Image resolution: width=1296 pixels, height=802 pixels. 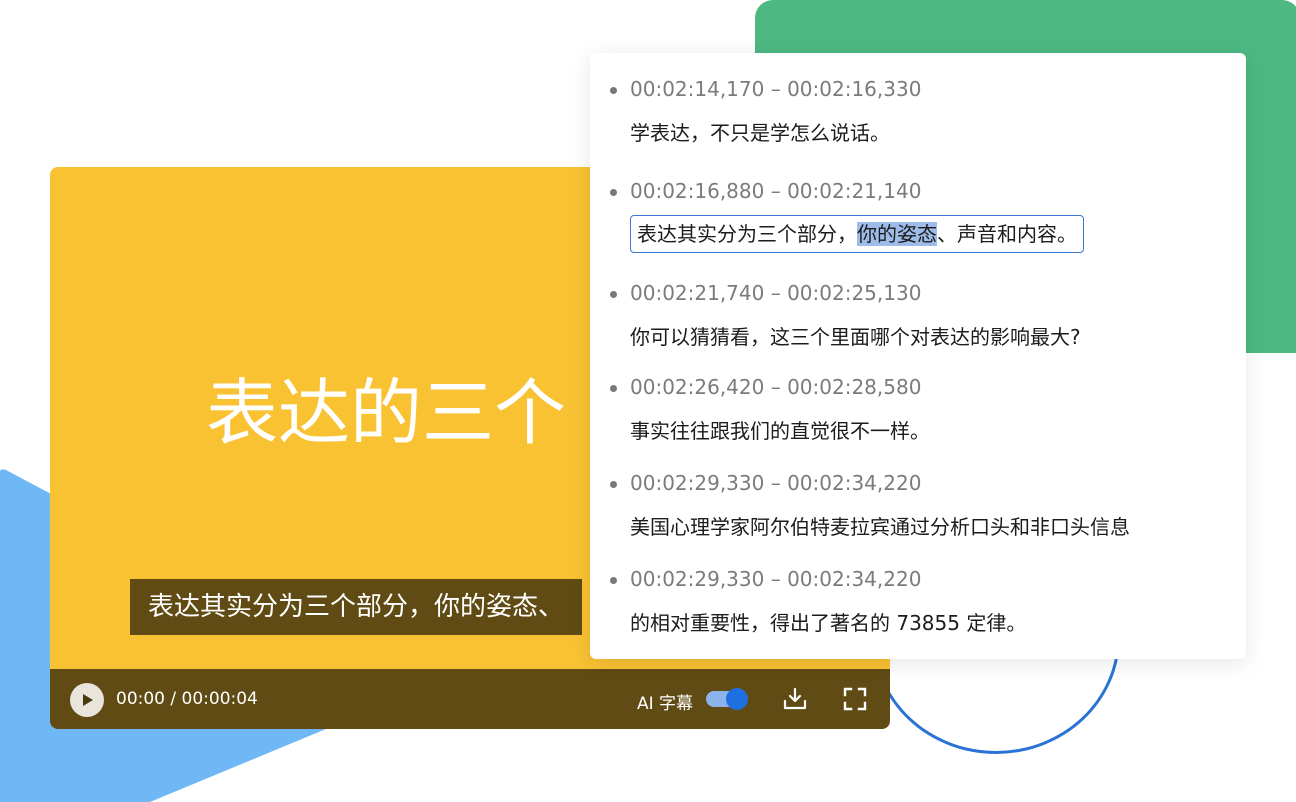 I want to click on subtitle-text: 学表达，不只是学怎么说话。, so click(x=760, y=131).